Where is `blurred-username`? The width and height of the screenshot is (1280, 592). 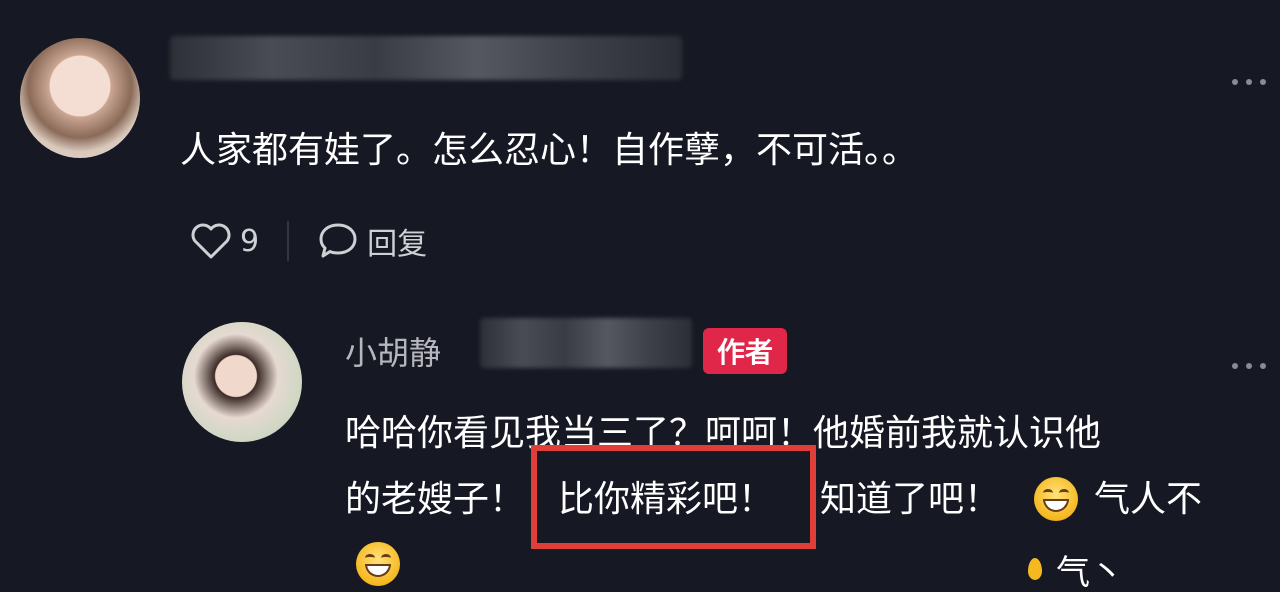
blurred-username is located at coordinates (426, 58).